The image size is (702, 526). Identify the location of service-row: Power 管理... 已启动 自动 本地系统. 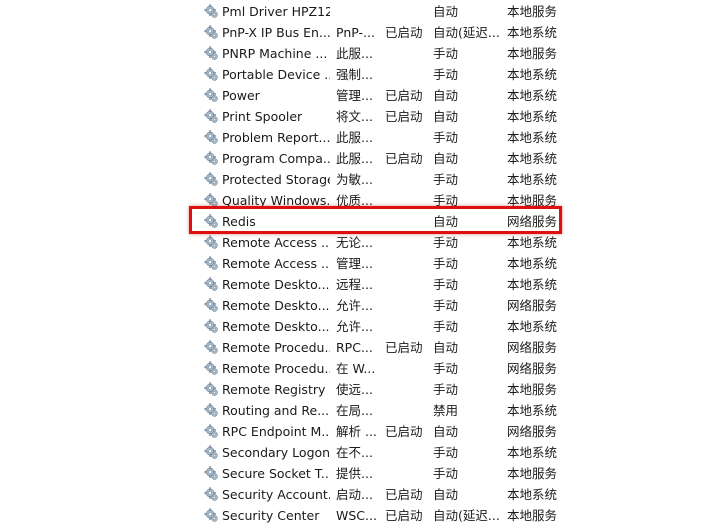
(351, 95).